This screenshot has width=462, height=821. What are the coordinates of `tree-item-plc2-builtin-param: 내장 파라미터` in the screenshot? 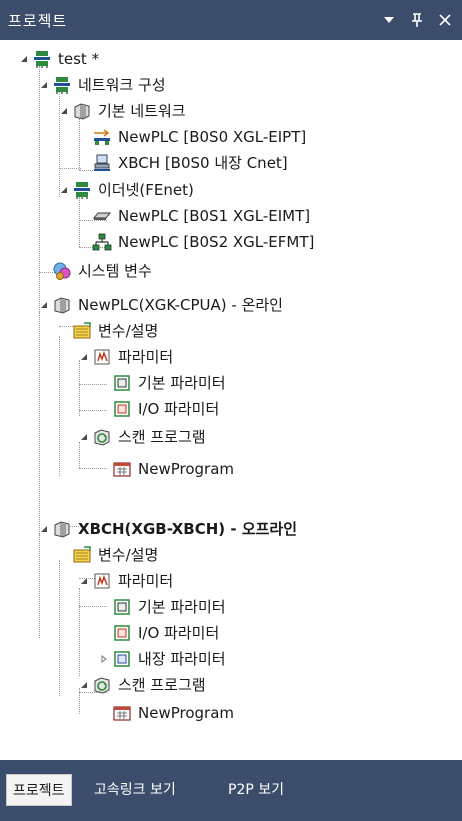 It's located at (162, 659).